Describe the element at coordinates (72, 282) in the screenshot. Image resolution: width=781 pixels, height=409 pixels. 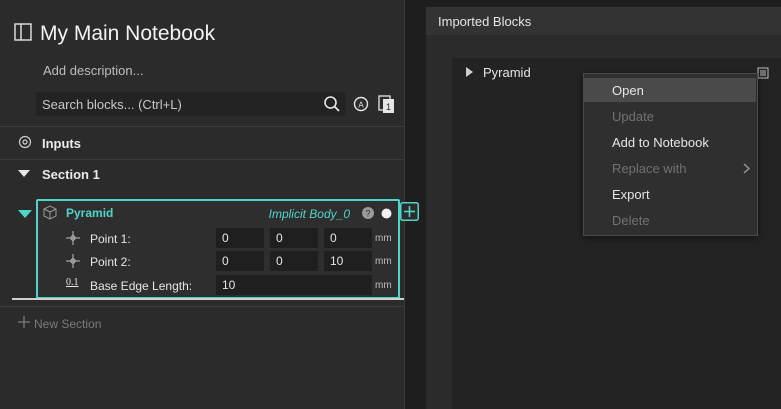
I see `scalar-icon: 0.1` at that location.